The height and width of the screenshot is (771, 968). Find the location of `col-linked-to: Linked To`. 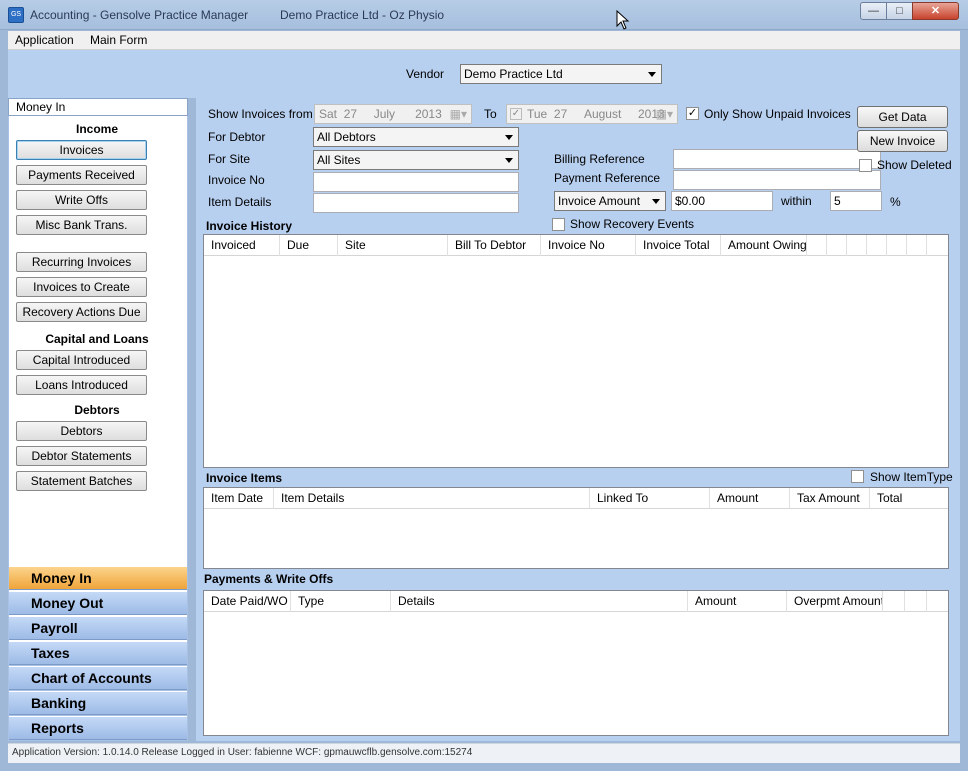

col-linked-to: Linked To is located at coordinates (650, 498).